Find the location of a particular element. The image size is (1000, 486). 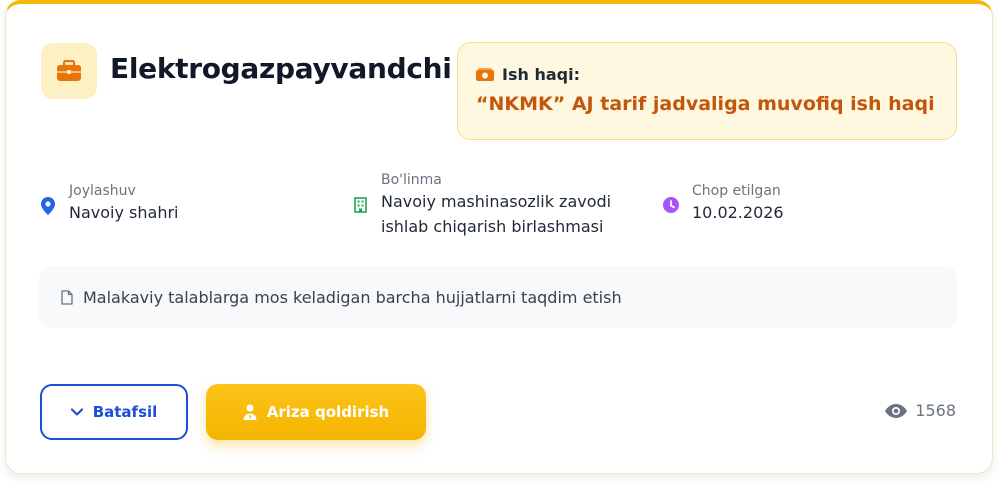

meta-location: Joylashuv Navoiy shahri is located at coordinates (108, 203).